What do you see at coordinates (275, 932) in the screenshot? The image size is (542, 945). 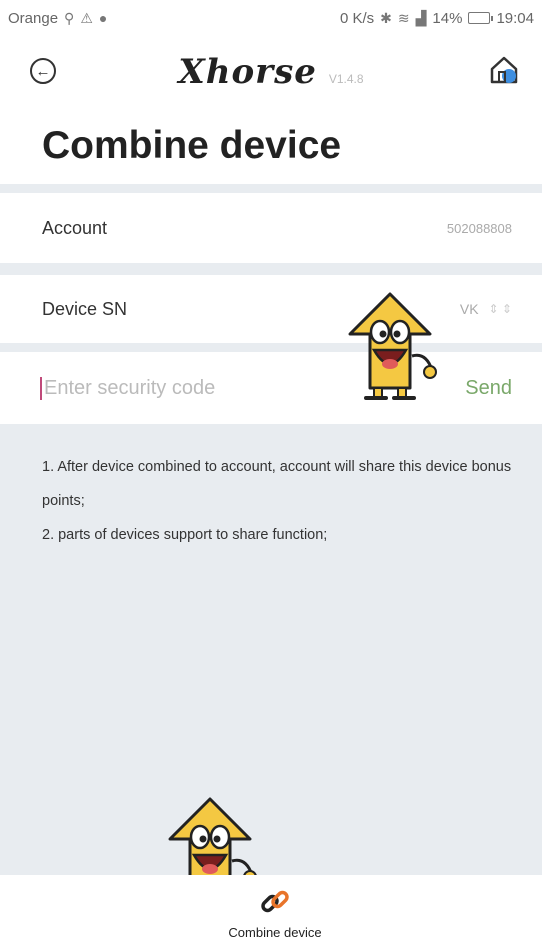 I see `tab-label: Combine device` at bounding box center [275, 932].